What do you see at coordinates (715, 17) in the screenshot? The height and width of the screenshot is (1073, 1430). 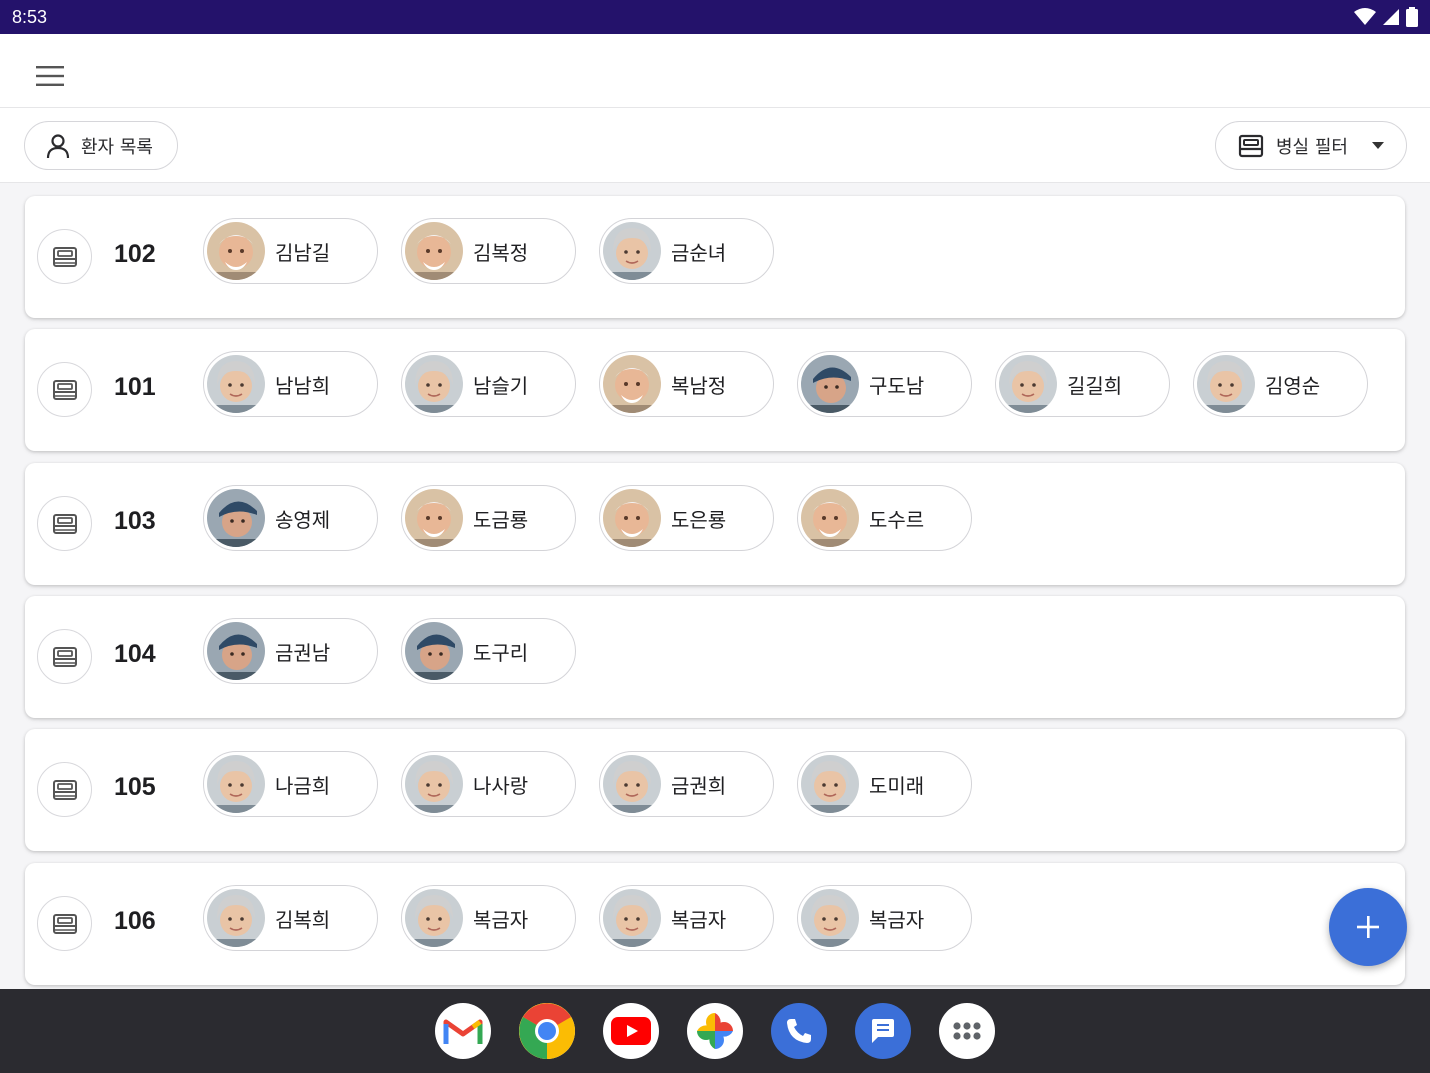 I see `status-bar: 8:53` at bounding box center [715, 17].